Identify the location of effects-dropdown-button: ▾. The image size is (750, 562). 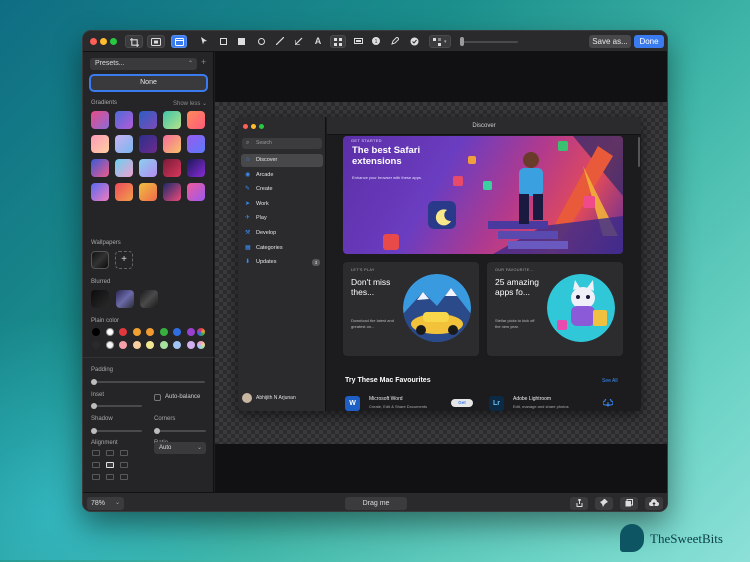
(440, 41).